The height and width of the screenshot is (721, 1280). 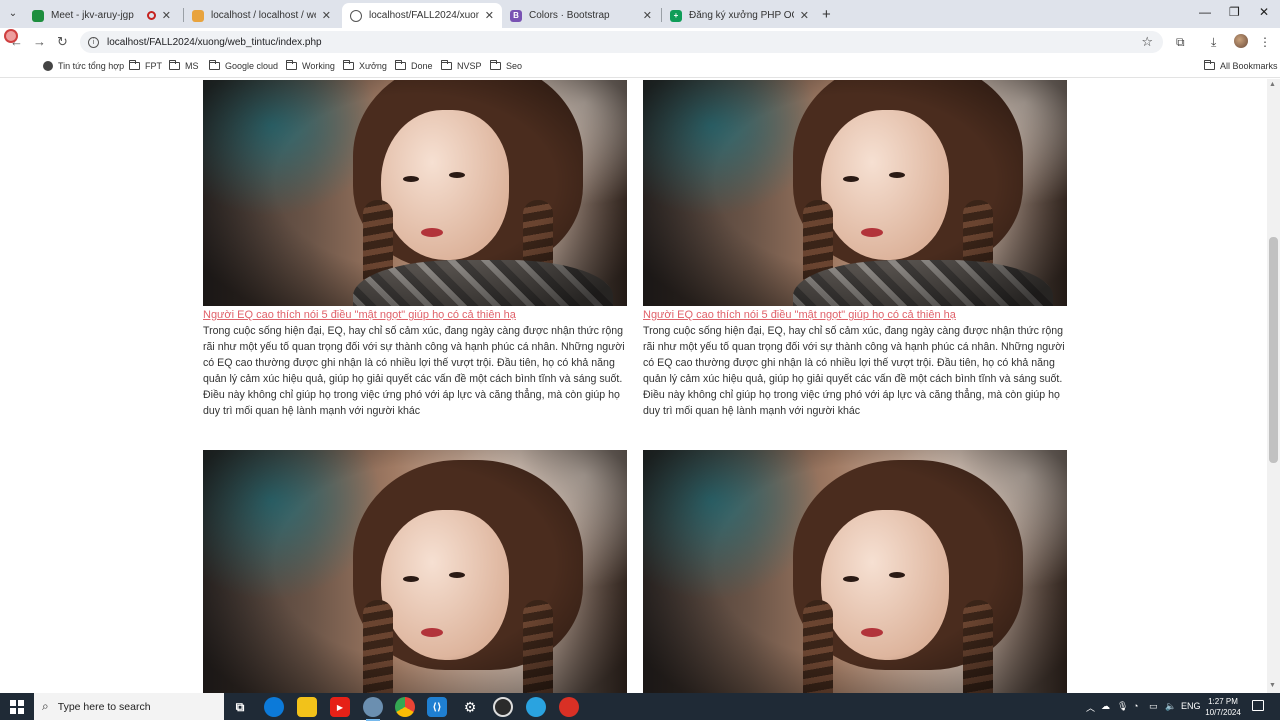 What do you see at coordinates (13, 14) in the screenshot?
I see `tab-search-chevron-icon: ⌄` at bounding box center [13, 14].